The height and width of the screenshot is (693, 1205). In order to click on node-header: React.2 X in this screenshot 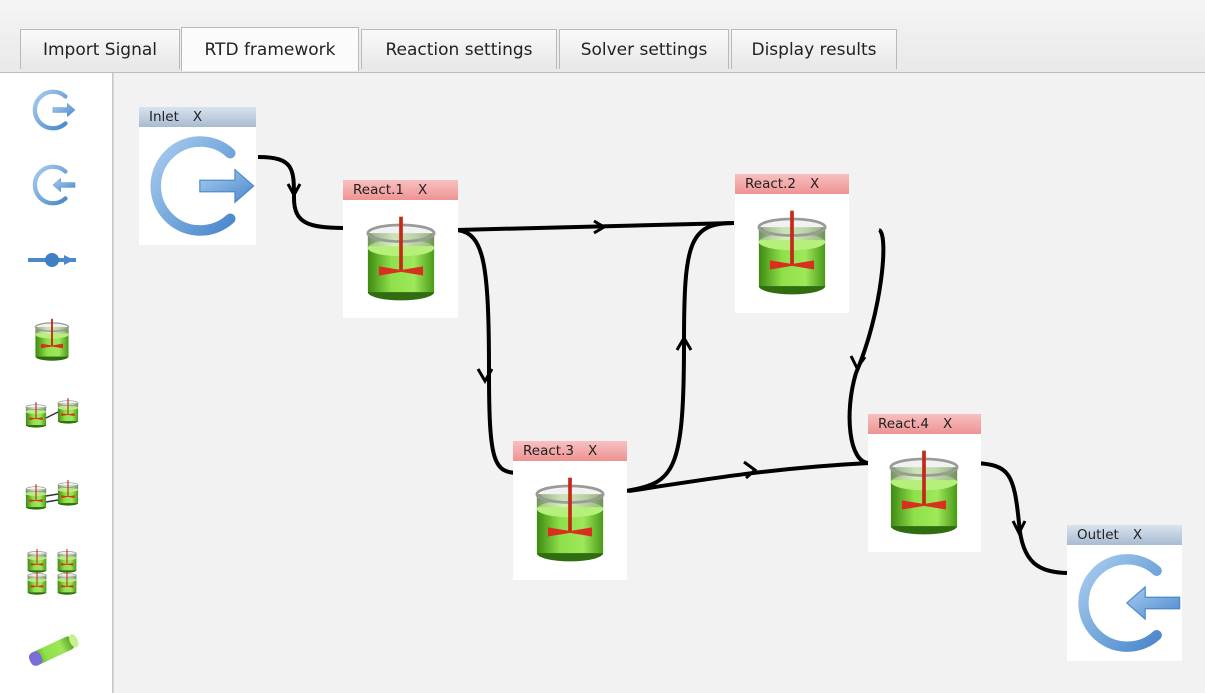, I will do `click(792, 184)`.